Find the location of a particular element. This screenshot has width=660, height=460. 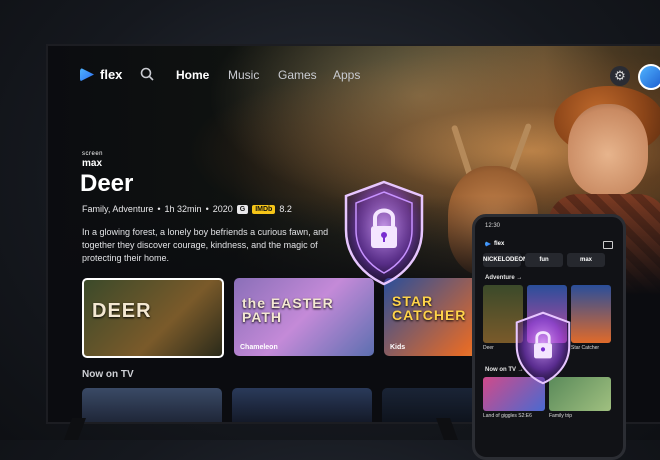

now-on-tv-row is located at coordinates (302, 405).